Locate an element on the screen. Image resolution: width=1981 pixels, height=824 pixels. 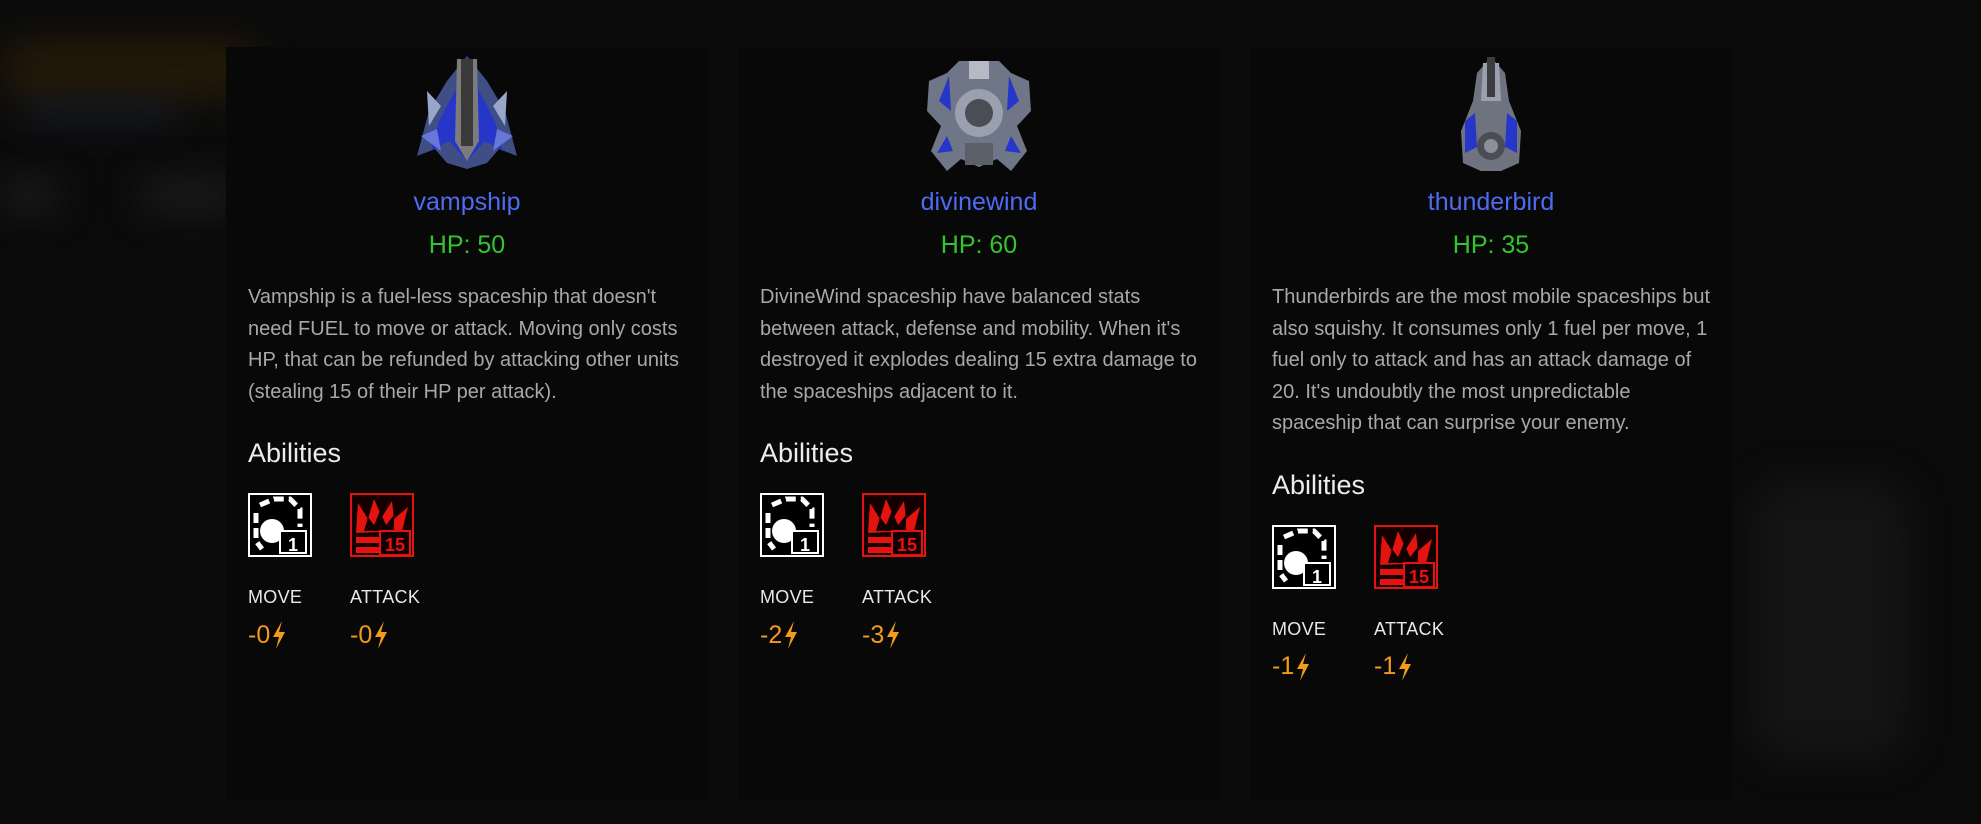
ability-cost-value: -2 is located at coordinates (771, 634).